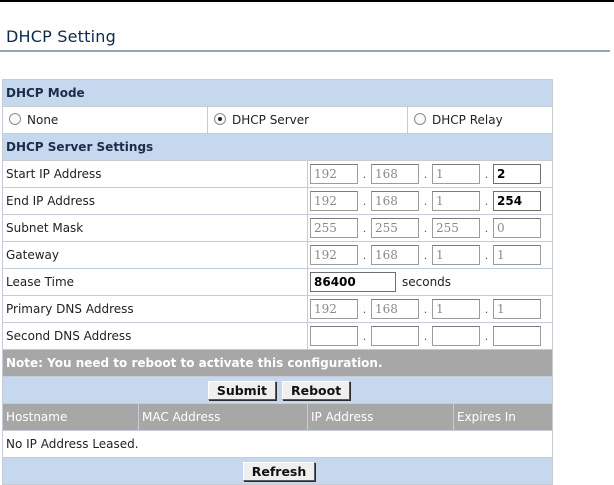 This screenshot has height=485, width=614. Describe the element at coordinates (334, 174) in the screenshot. I see `start-ip-octet-1: 192` at that location.